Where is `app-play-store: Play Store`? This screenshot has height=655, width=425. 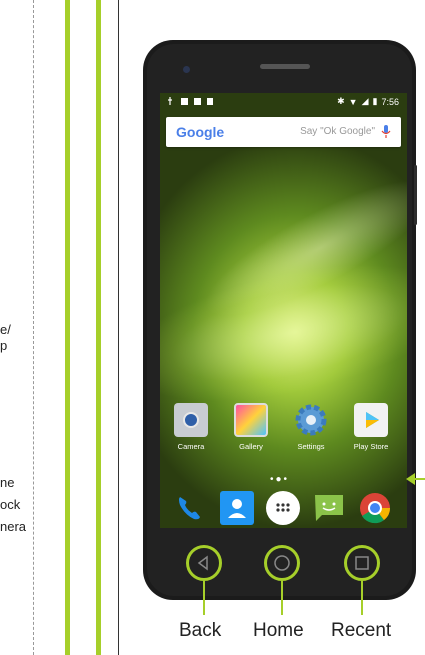
app-play-store: Play Store is located at coordinates (371, 427).